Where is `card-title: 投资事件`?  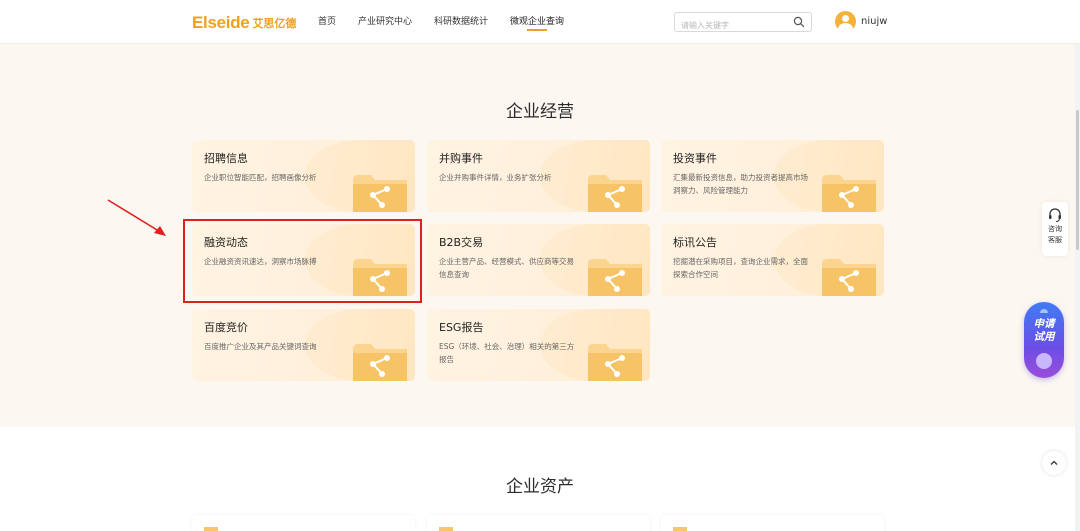
card-title: 投资事件 is located at coordinates (695, 158).